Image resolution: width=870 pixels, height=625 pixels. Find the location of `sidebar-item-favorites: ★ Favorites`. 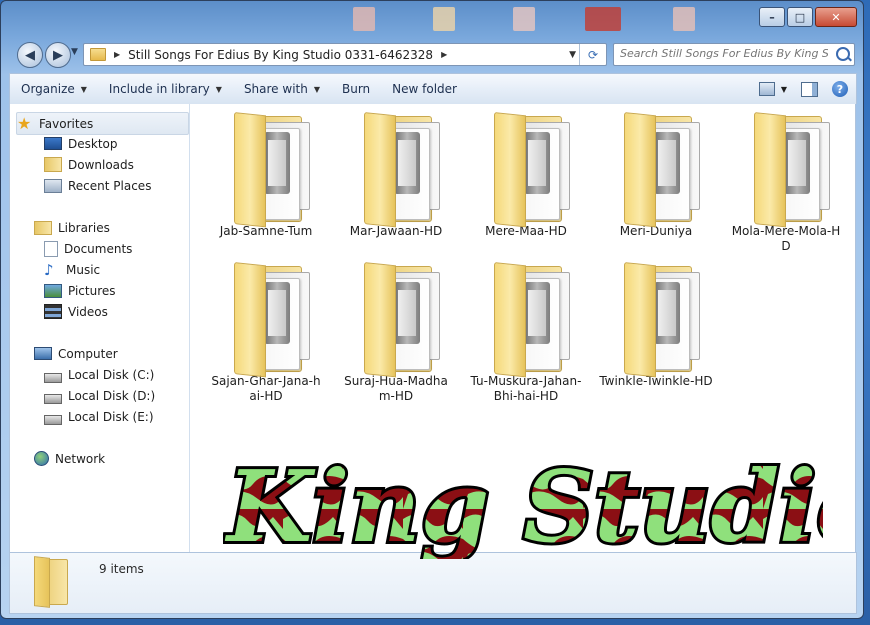

sidebar-item-favorites: ★ Favorites is located at coordinates (102, 123).